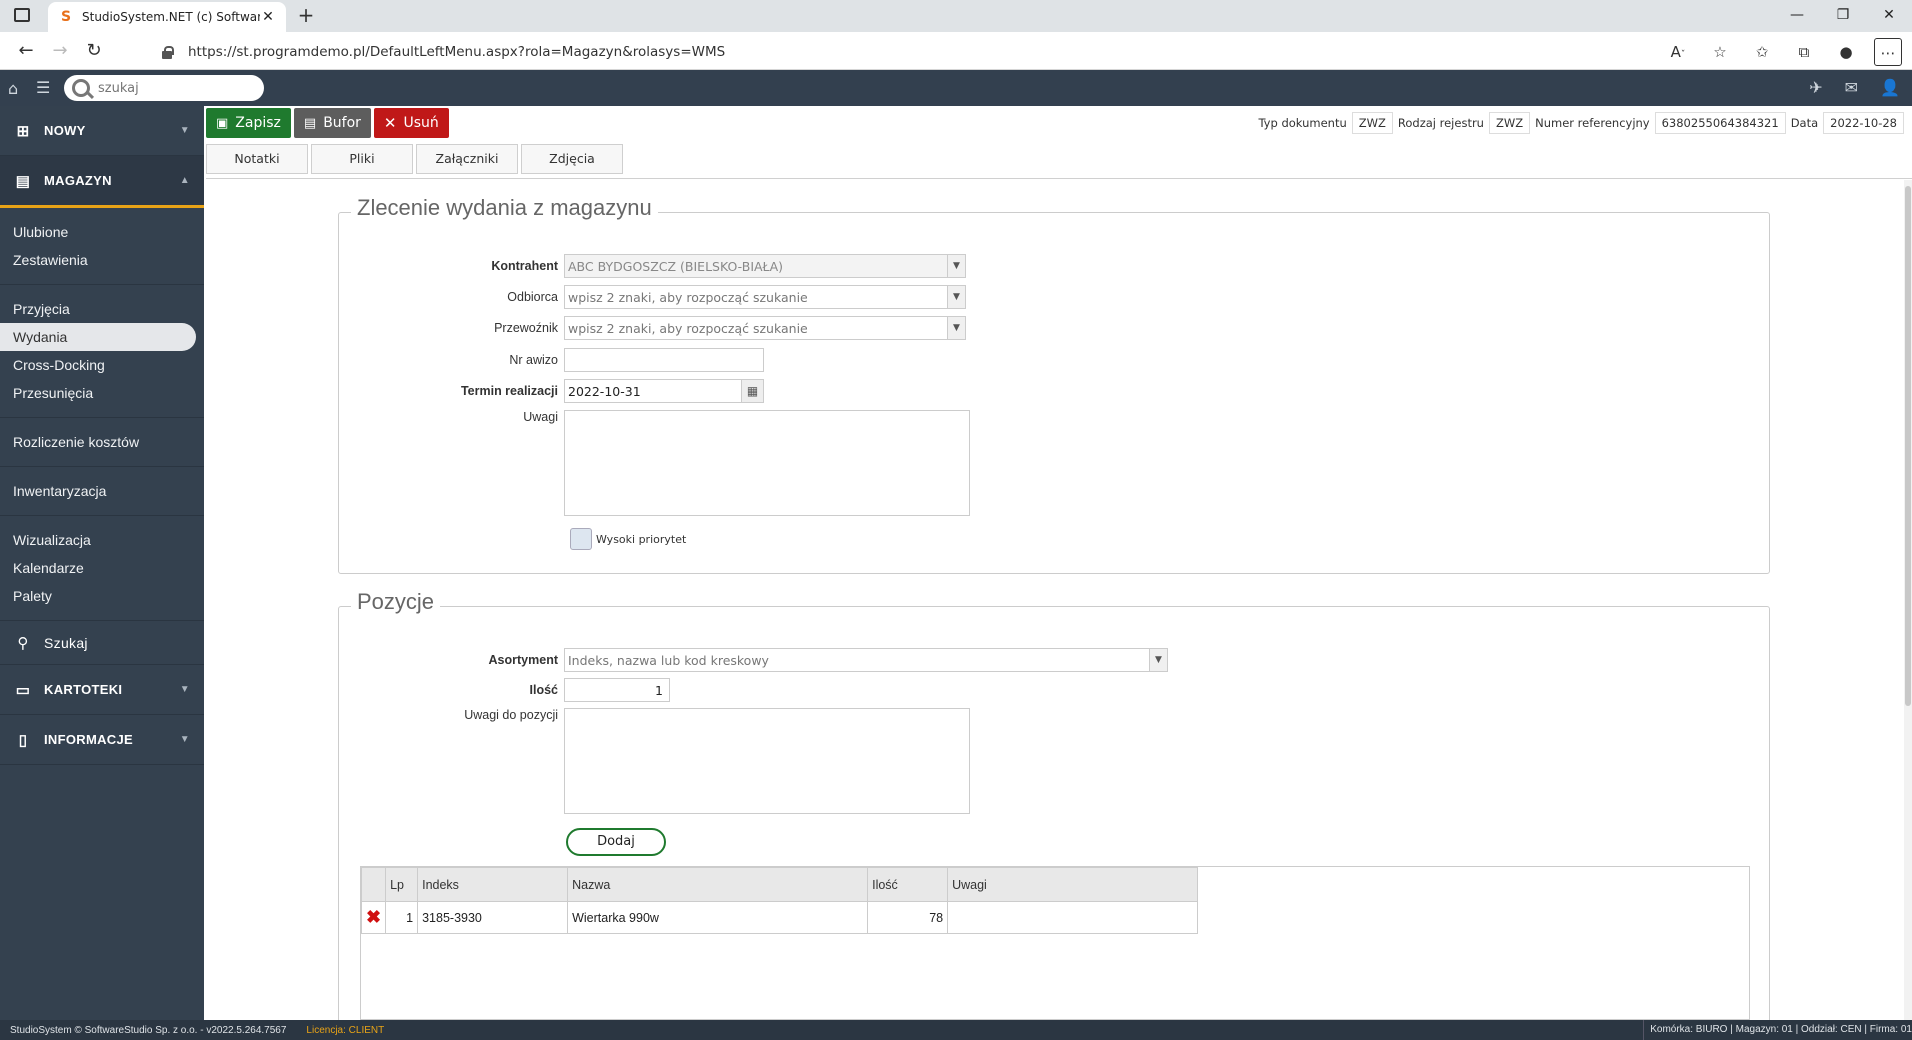 The width and height of the screenshot is (1912, 1040). What do you see at coordinates (306, 16) in the screenshot?
I see `new-tab-button: +` at bounding box center [306, 16].